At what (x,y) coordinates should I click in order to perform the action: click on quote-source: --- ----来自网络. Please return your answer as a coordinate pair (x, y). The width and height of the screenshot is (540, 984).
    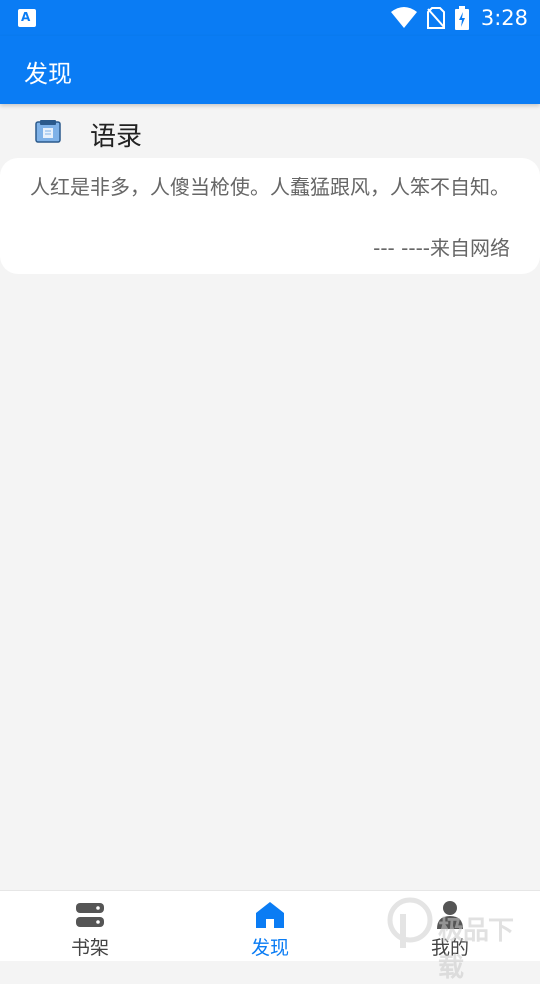
    Looking at the image, I should click on (441, 248).